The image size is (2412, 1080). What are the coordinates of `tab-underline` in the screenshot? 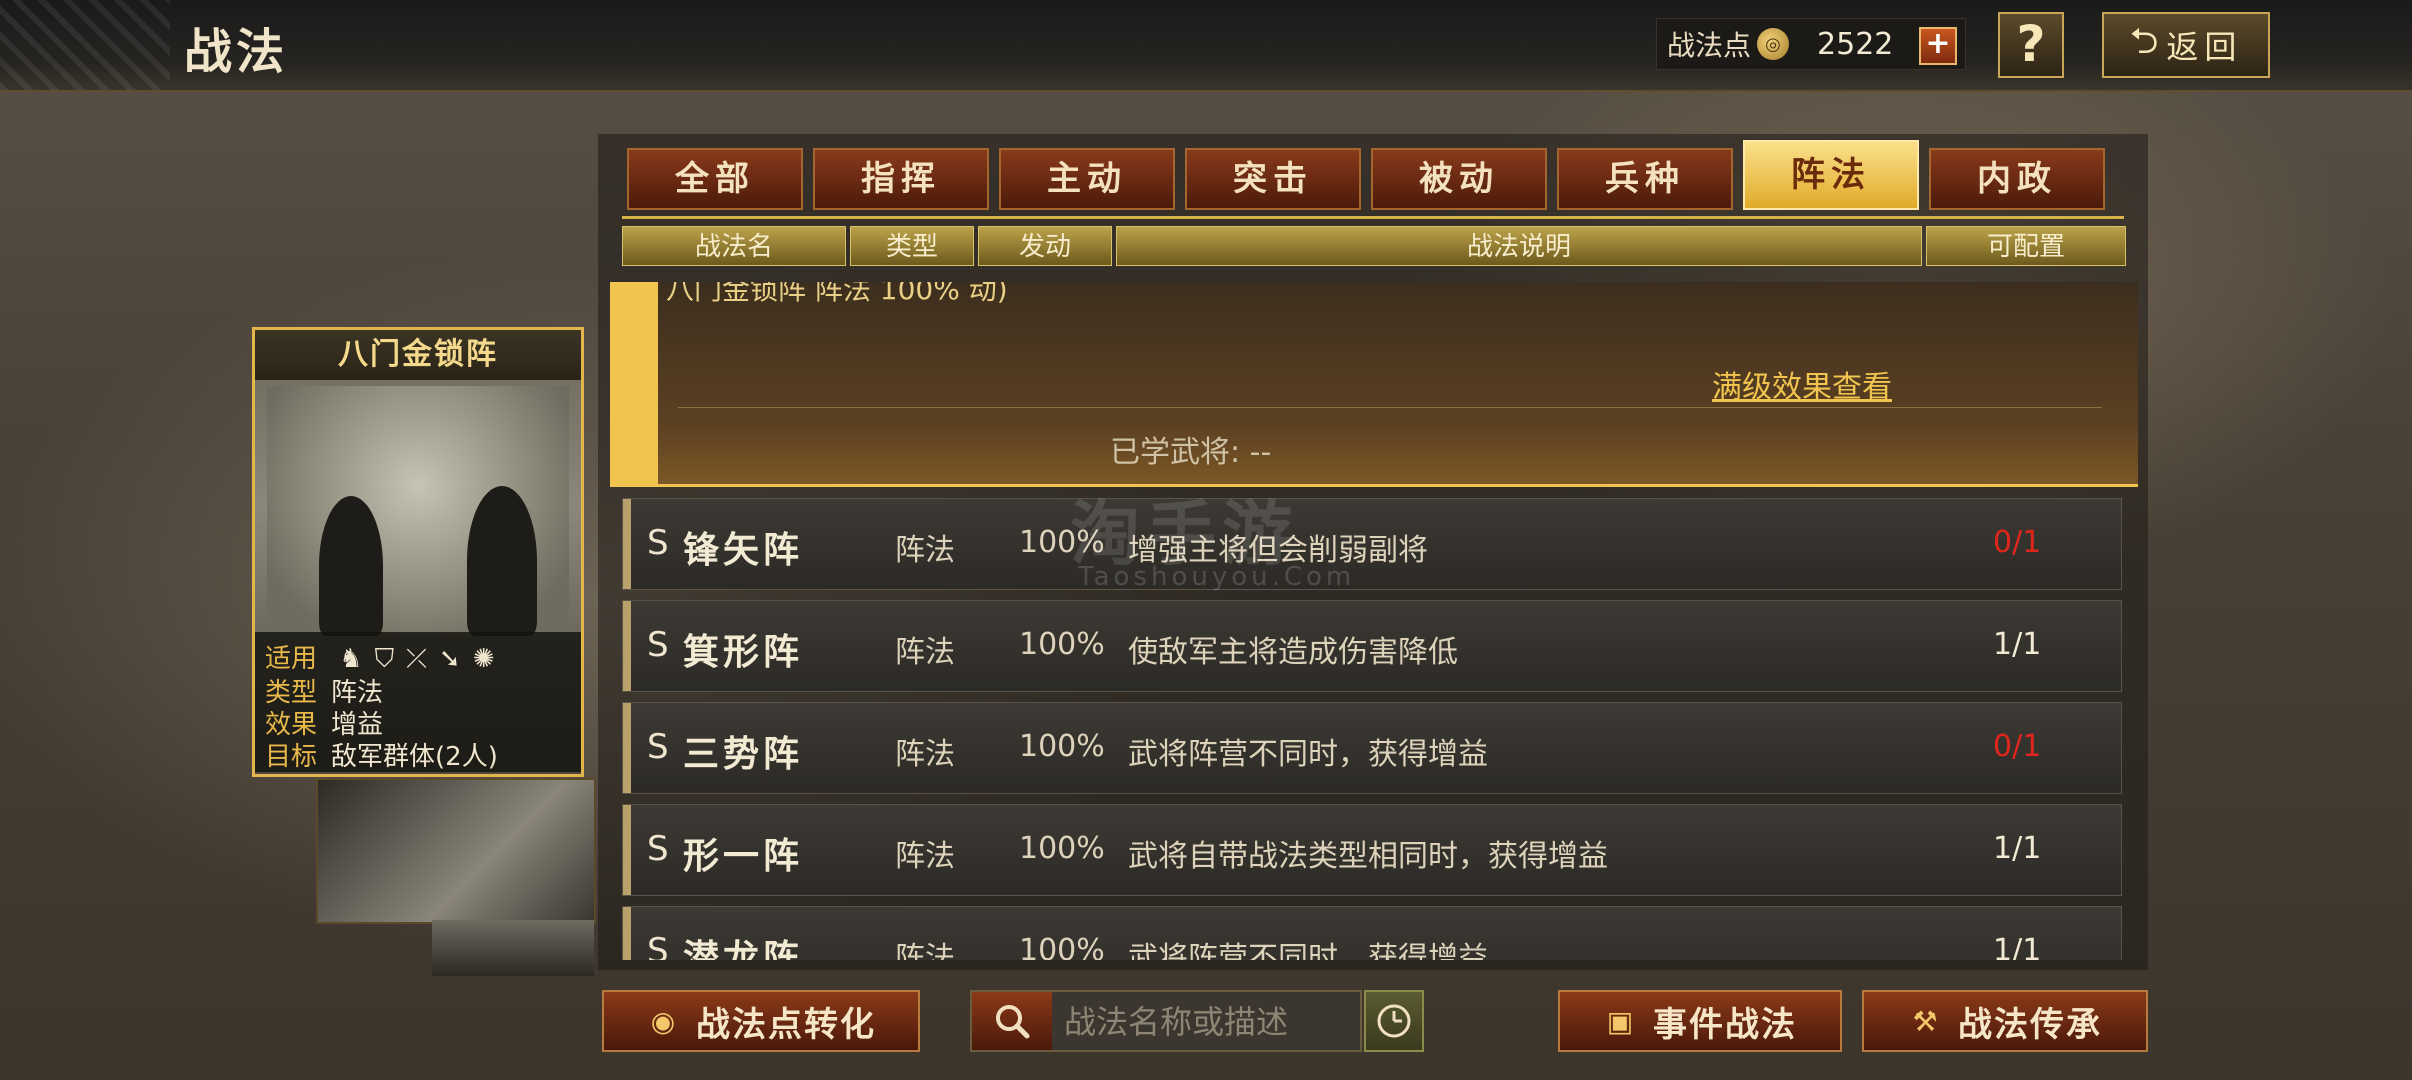 It's located at (1373, 217).